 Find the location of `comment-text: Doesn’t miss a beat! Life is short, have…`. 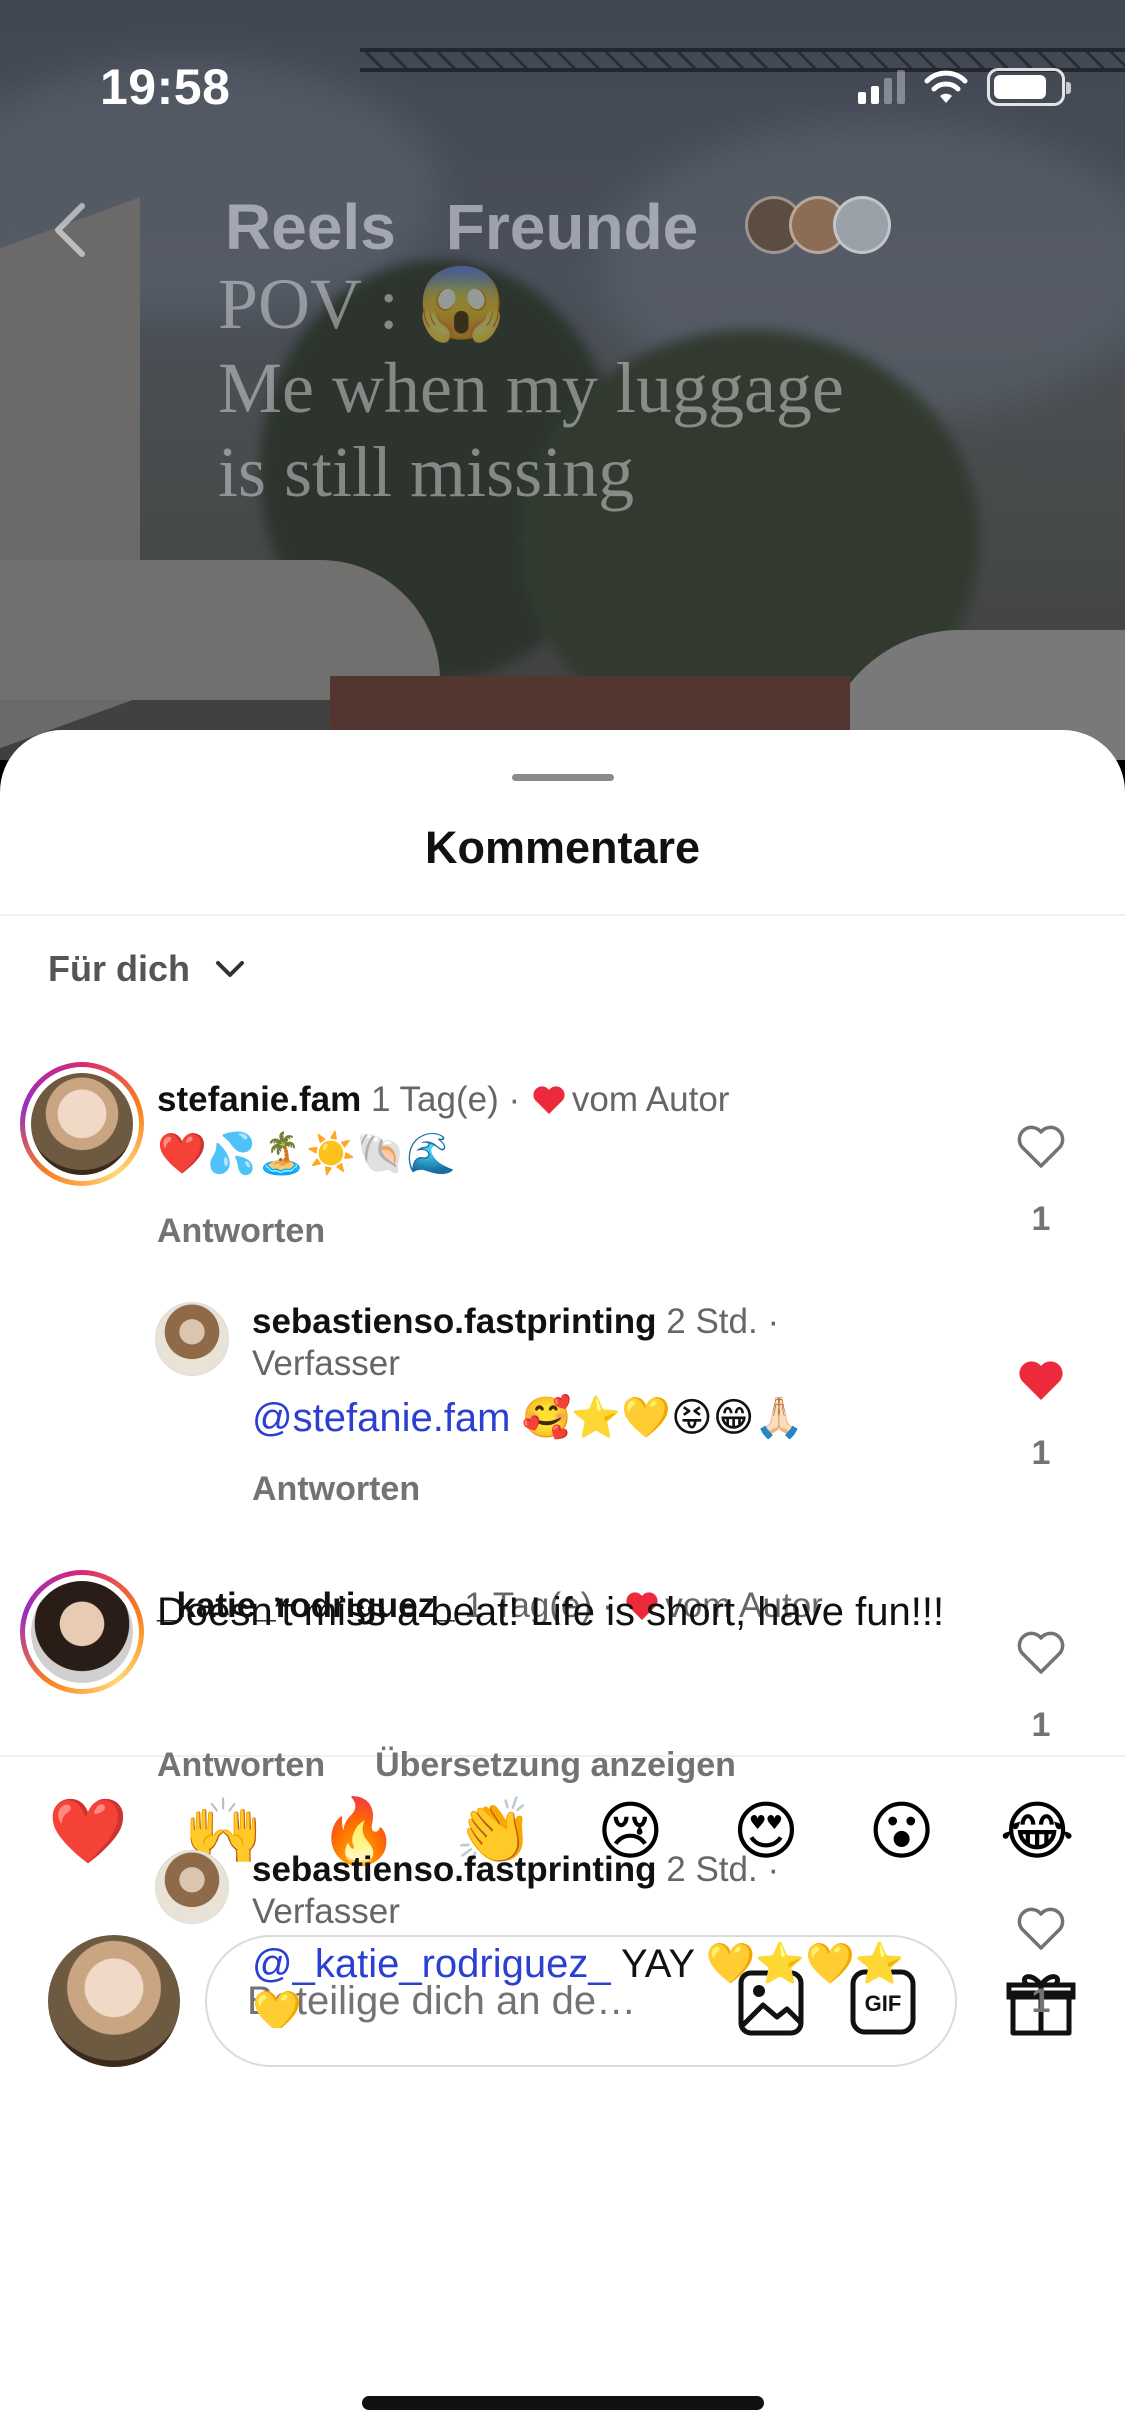

comment-text: Doesn’t miss a beat! Life is short, have… is located at coordinates (551, 1612).